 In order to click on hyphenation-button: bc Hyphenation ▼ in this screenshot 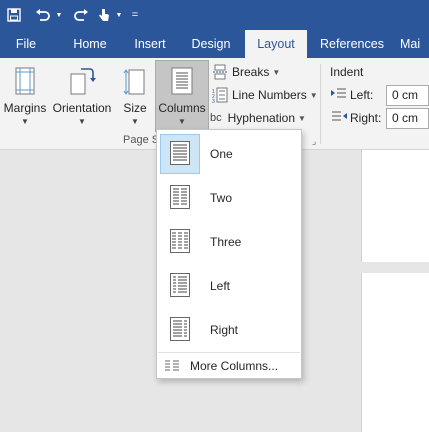, I will do `click(258, 118)`.